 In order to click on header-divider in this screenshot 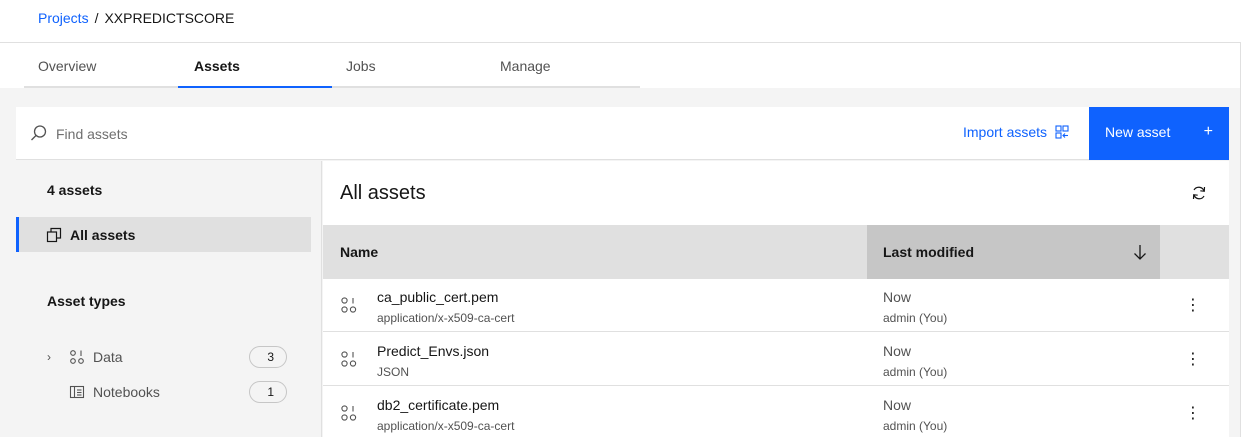, I will do `click(620, 42)`.